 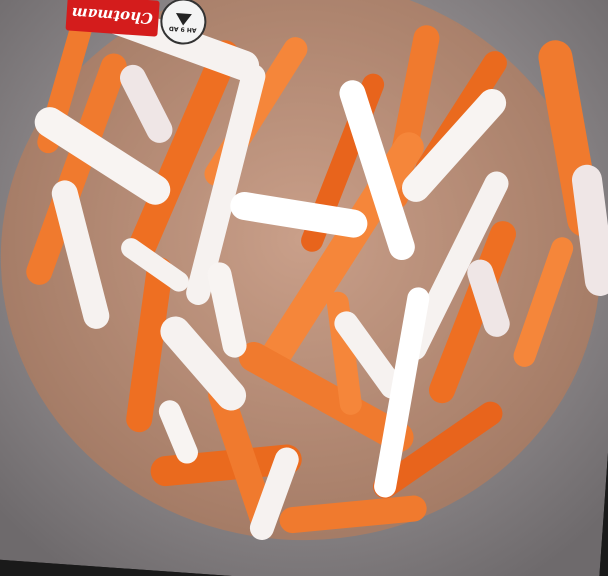 I want to click on brand-text: Chotmam, so click(x=112, y=15).